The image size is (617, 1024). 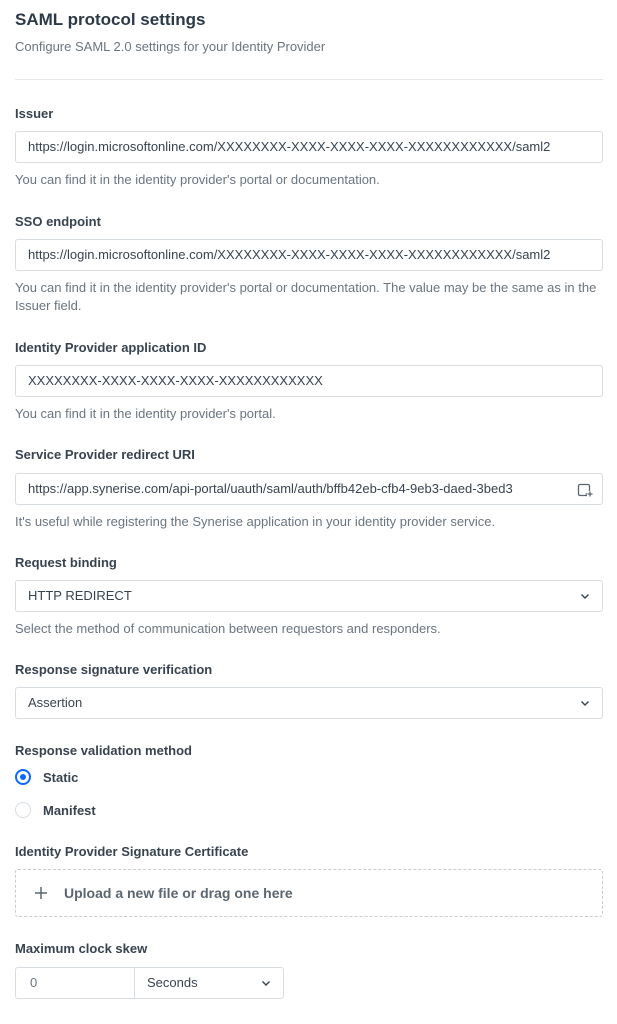 What do you see at coordinates (80, 595) in the screenshot?
I see `request-binding-value: HTTP REDIRECT` at bounding box center [80, 595].